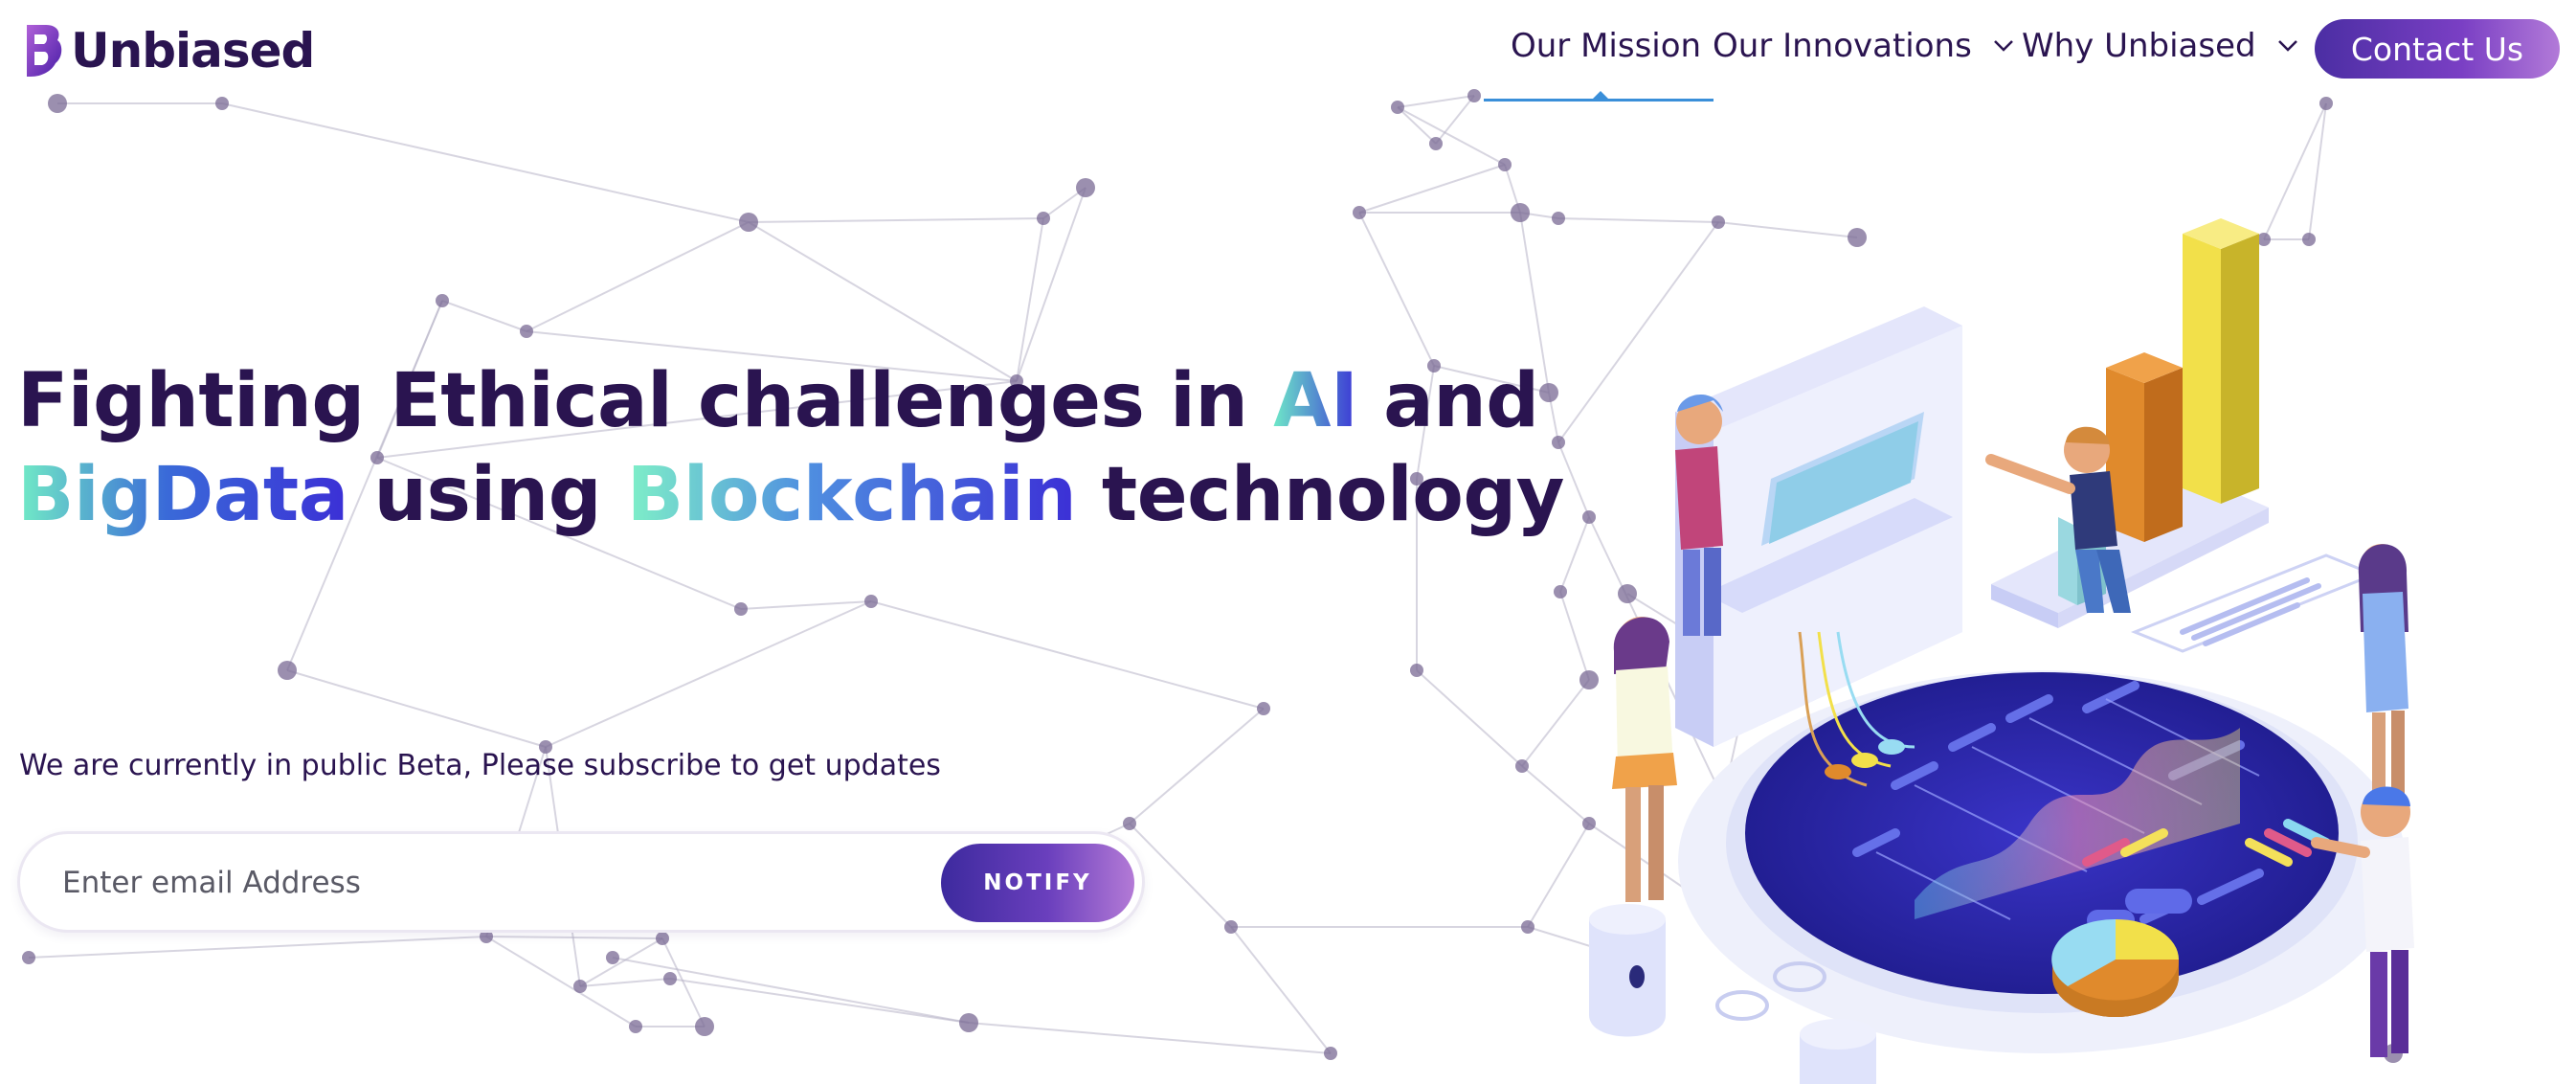 The height and width of the screenshot is (1084, 2576). Describe the element at coordinates (1843, 46) in the screenshot. I see `nav-item-label: Our Innovations` at that location.